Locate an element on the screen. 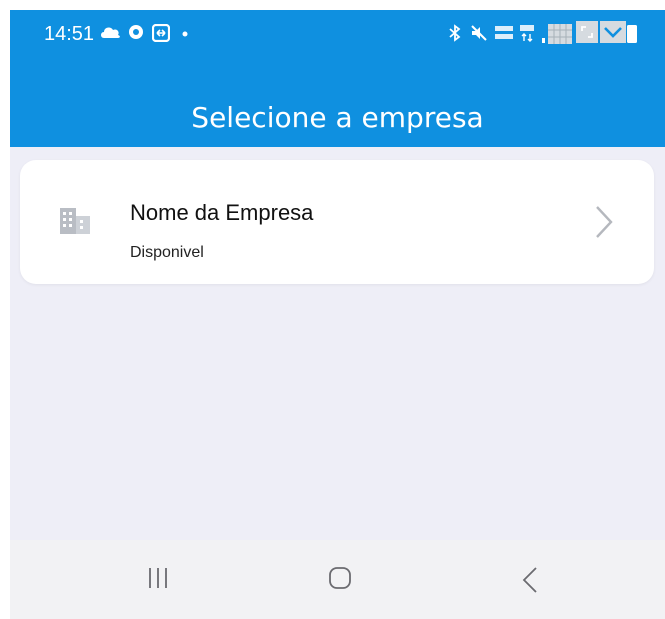  recent-apps-icon is located at coordinates (158, 578).